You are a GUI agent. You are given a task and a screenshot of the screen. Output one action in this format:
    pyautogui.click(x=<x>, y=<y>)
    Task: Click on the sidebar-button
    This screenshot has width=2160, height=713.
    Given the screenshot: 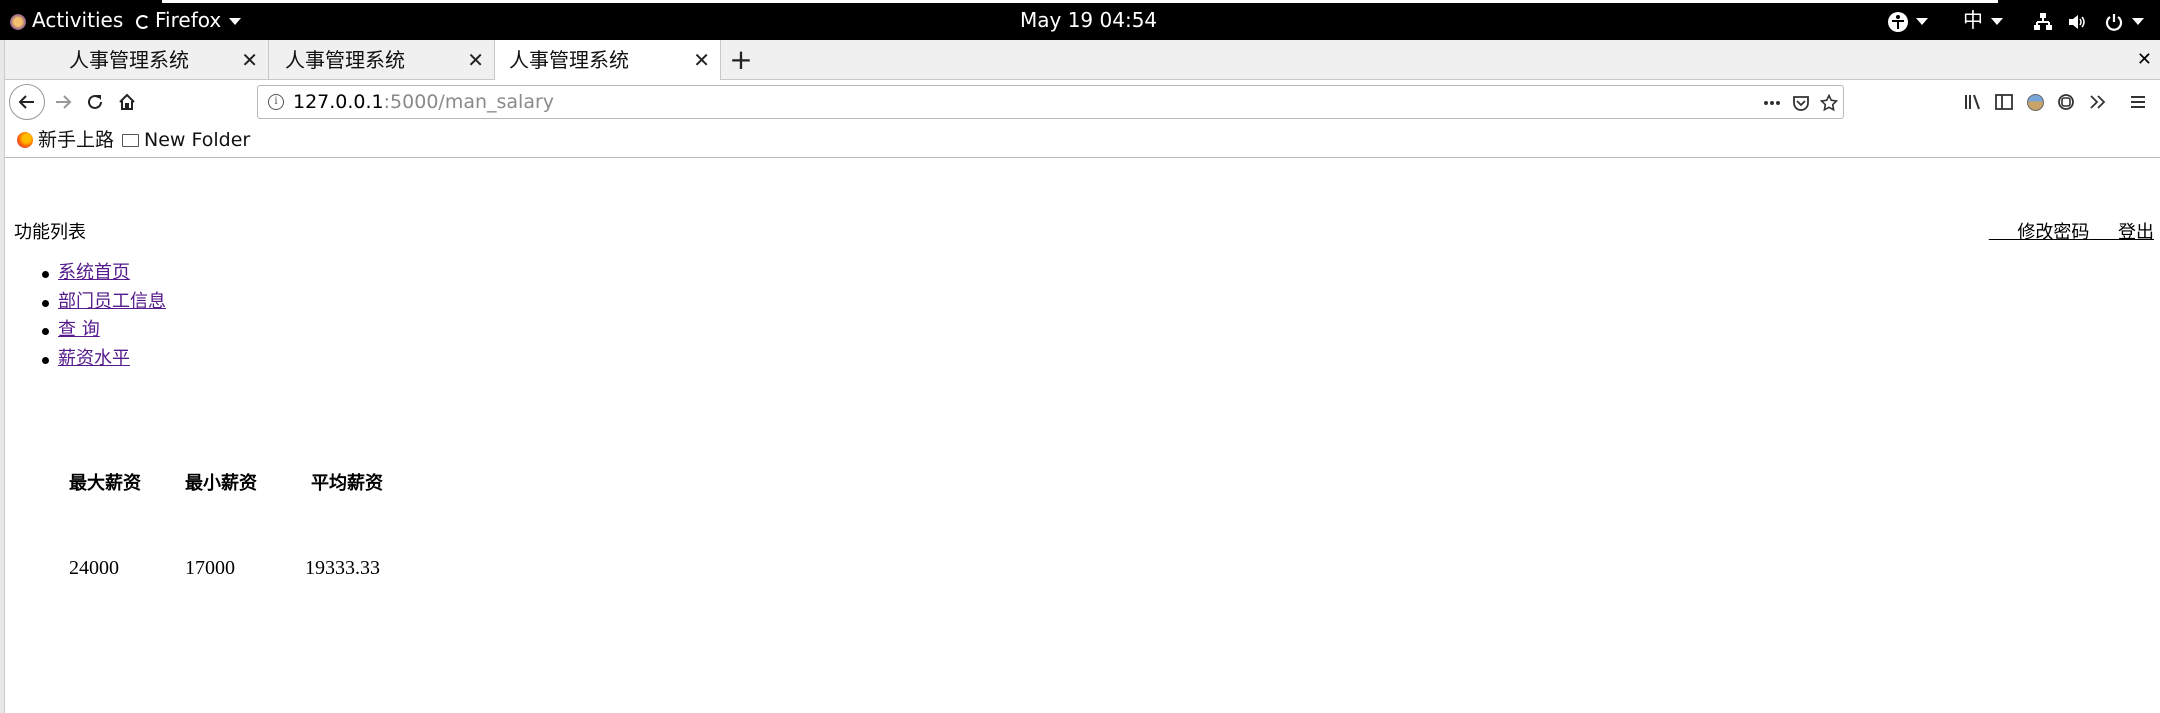 What is the action you would take?
    pyautogui.click(x=2004, y=102)
    